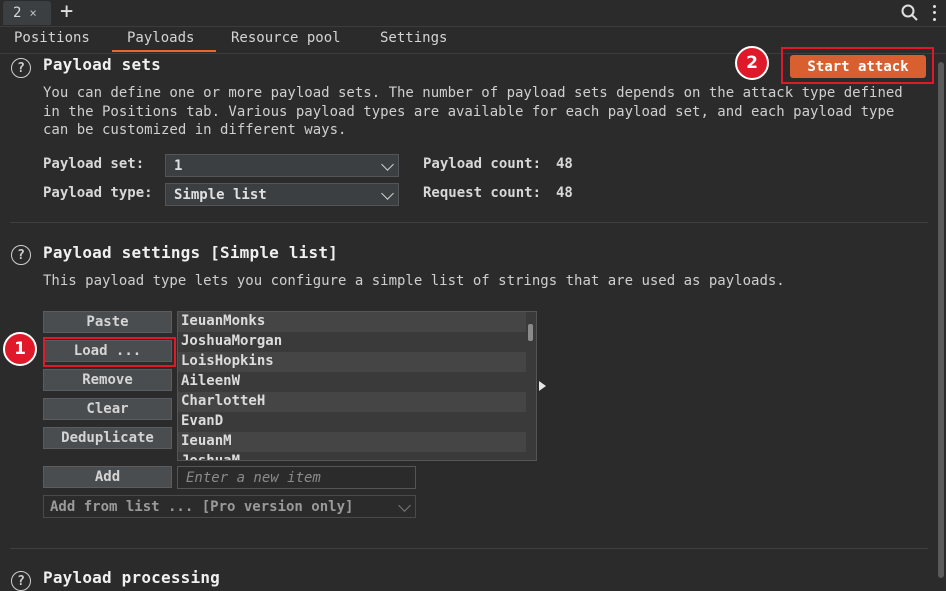  Describe the element at coordinates (107, 322) in the screenshot. I see `paste-button: Paste` at that location.